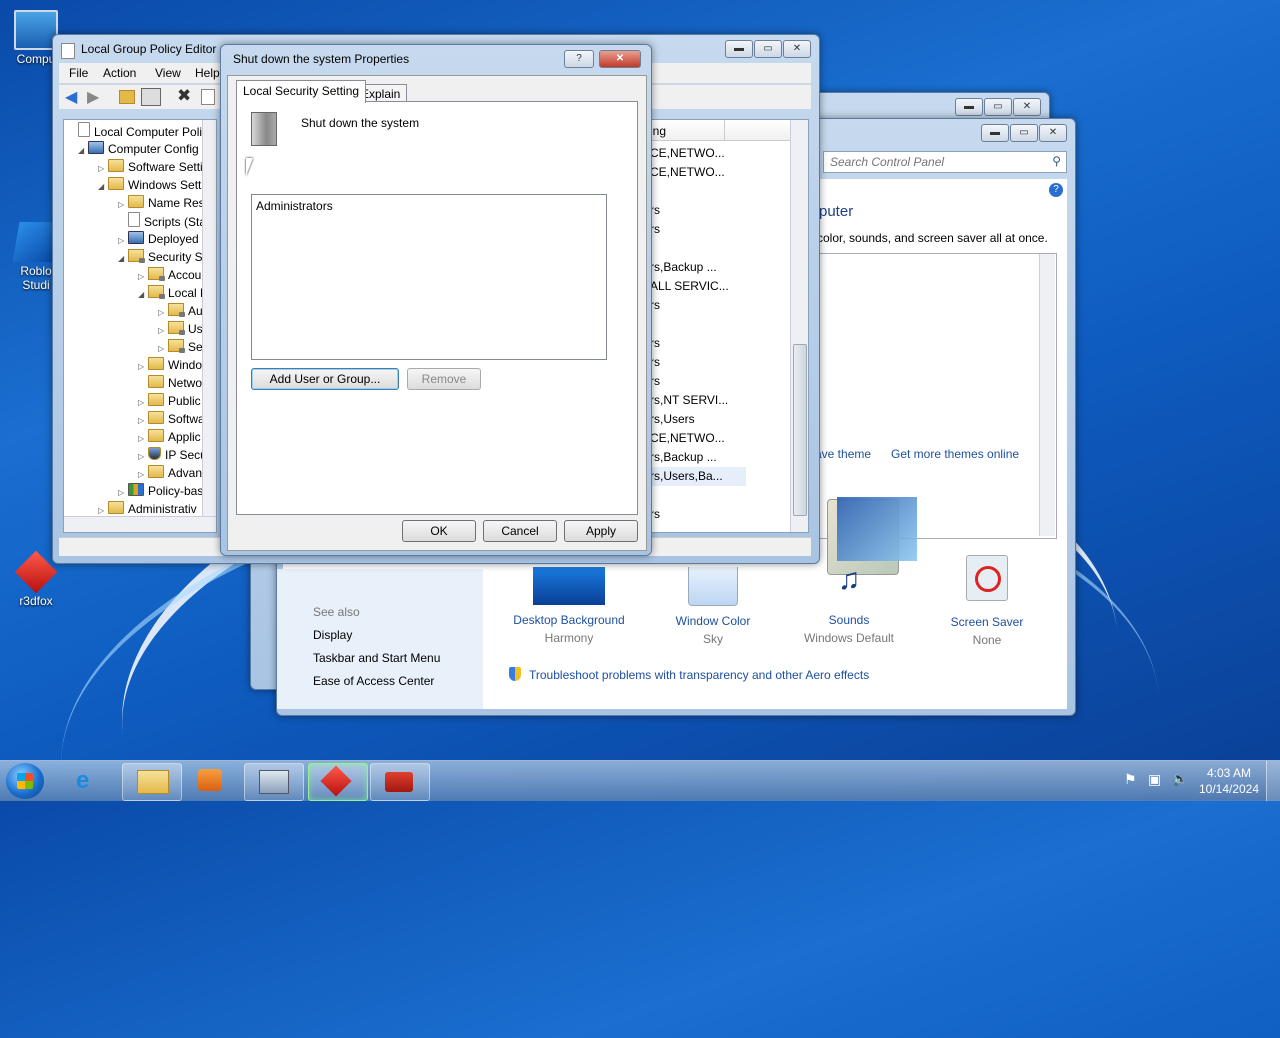  What do you see at coordinates (82, 781) in the screenshot?
I see `internet-explorer-icon: e` at bounding box center [82, 781].